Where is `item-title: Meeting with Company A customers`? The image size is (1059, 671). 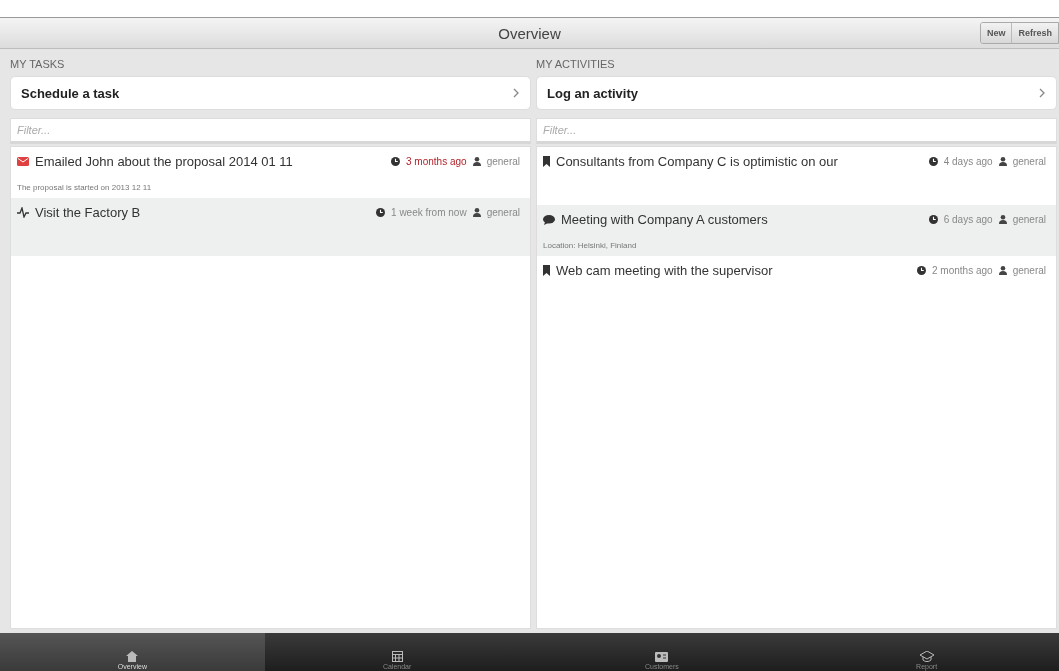
item-title: Meeting with Company A customers is located at coordinates (665, 219).